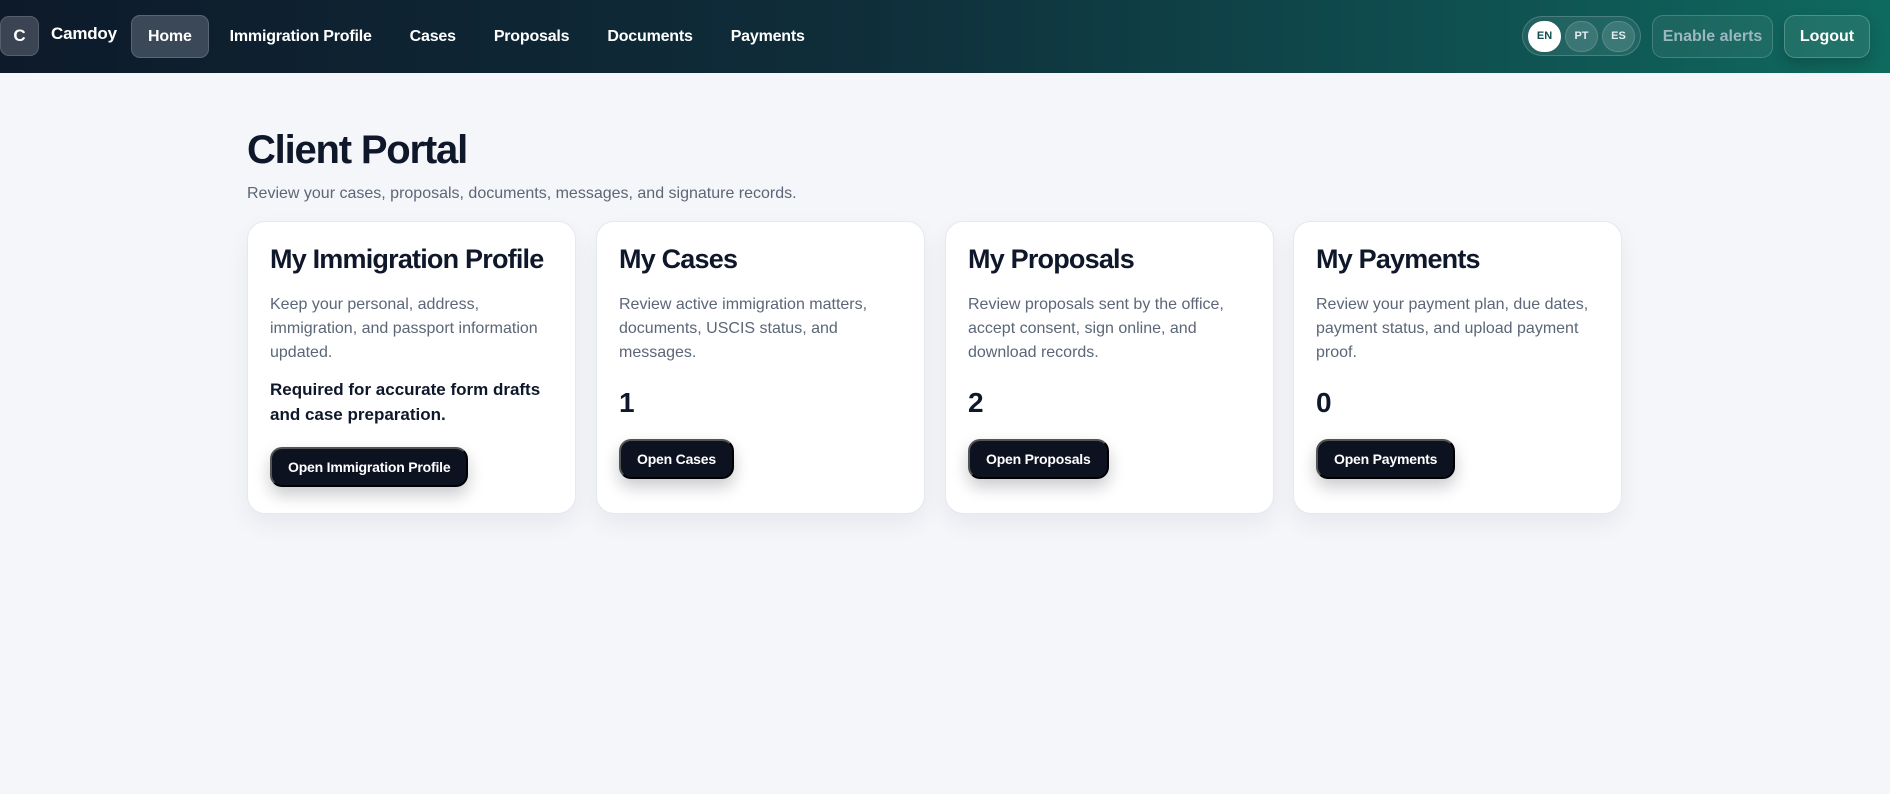  Describe the element at coordinates (1827, 36) in the screenshot. I see `logout-button: Logout` at that location.